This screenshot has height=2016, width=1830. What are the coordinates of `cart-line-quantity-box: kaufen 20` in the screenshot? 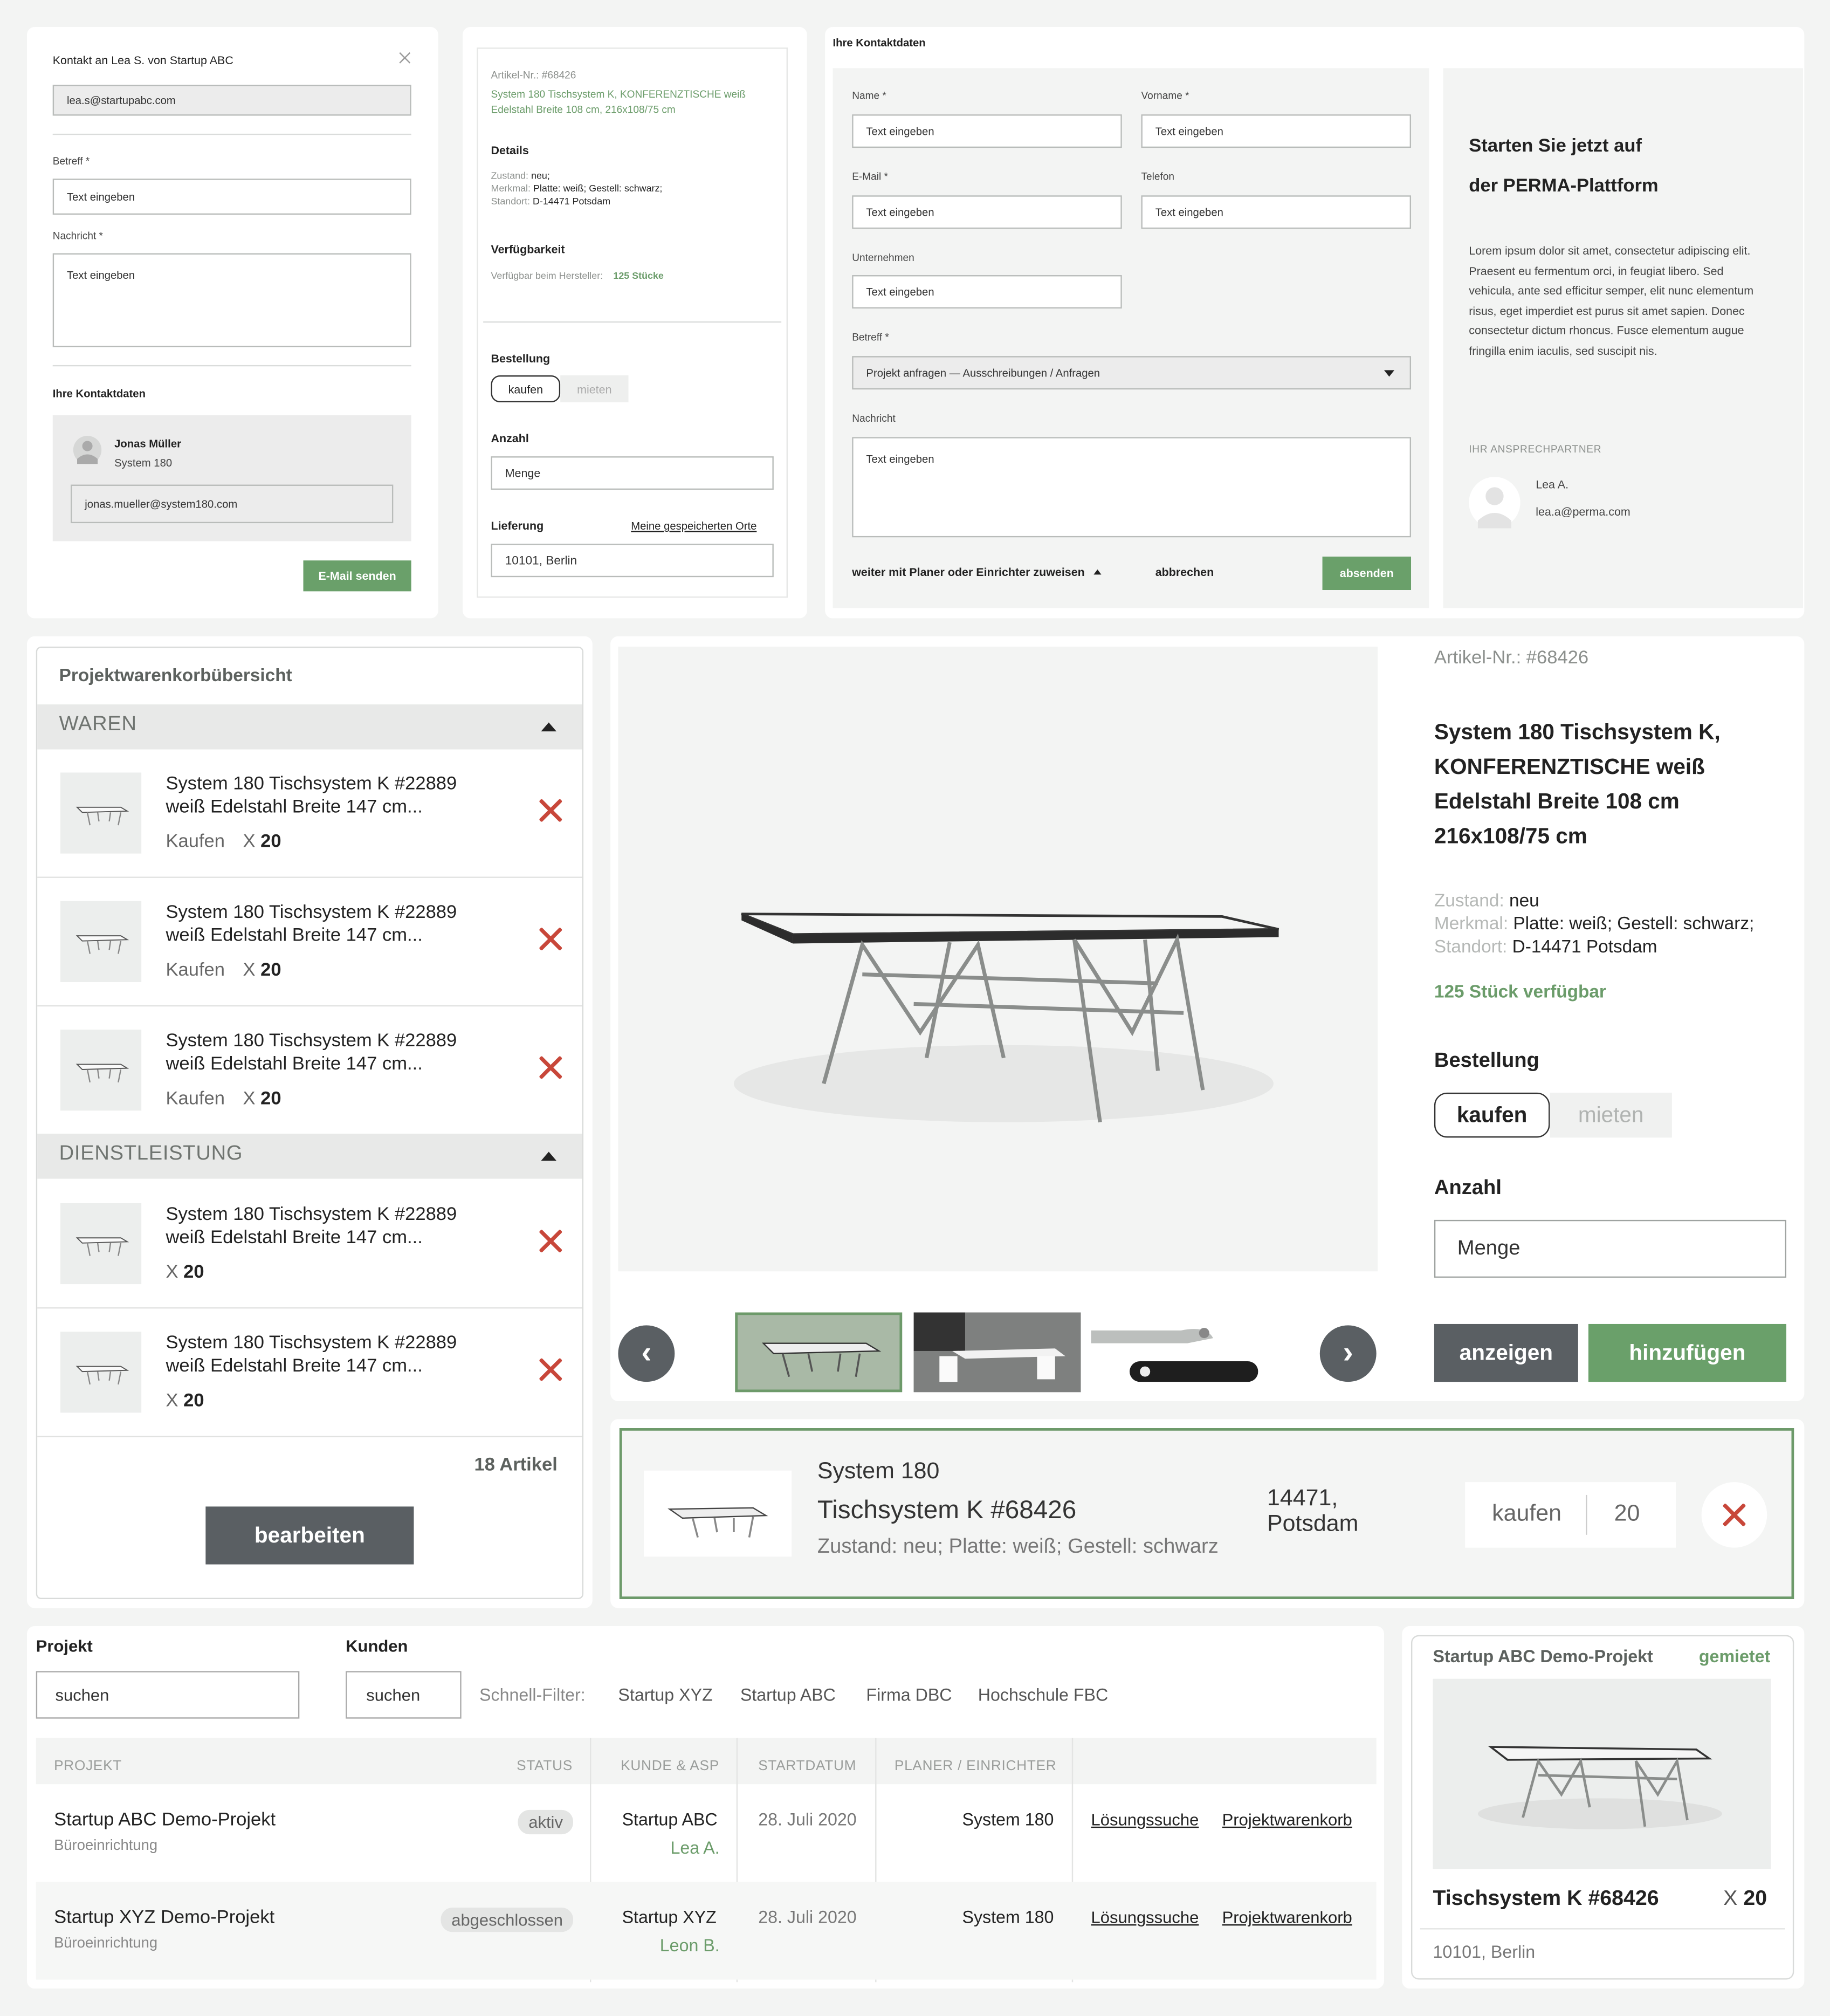 It's located at (1570, 1515).